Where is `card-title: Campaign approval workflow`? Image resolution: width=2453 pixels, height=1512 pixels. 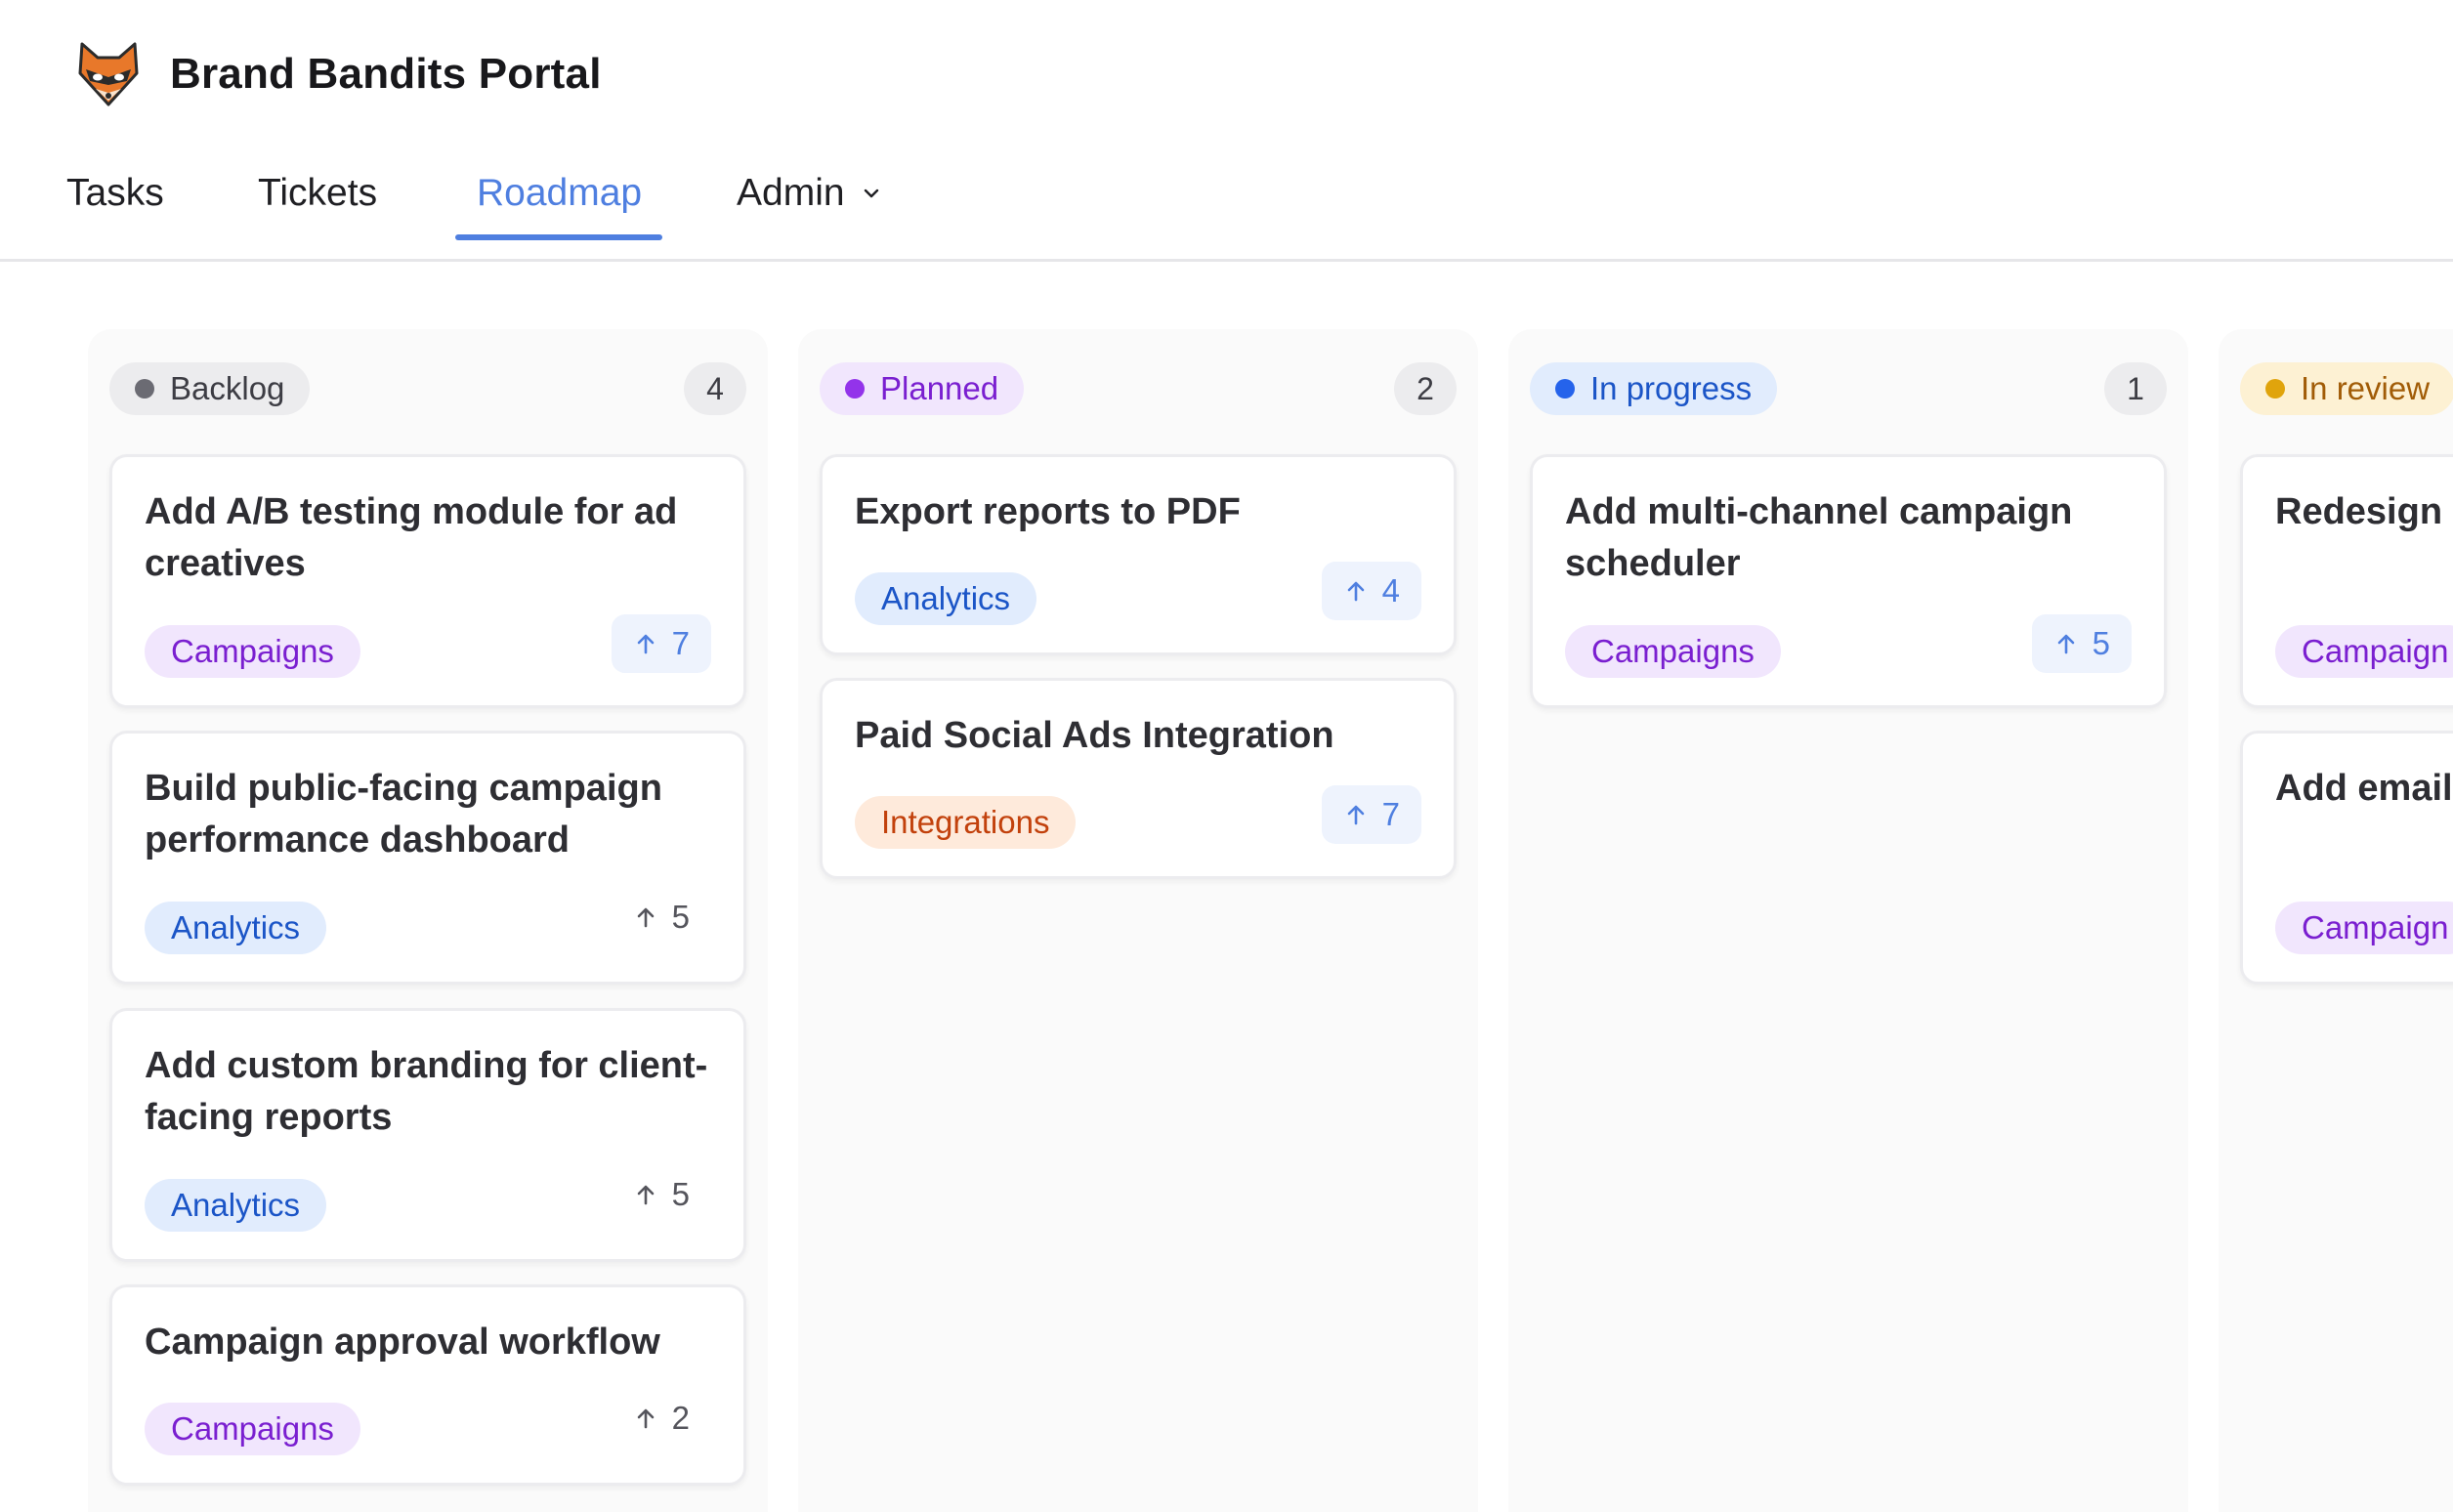
card-title: Campaign approval workflow is located at coordinates (402, 1342).